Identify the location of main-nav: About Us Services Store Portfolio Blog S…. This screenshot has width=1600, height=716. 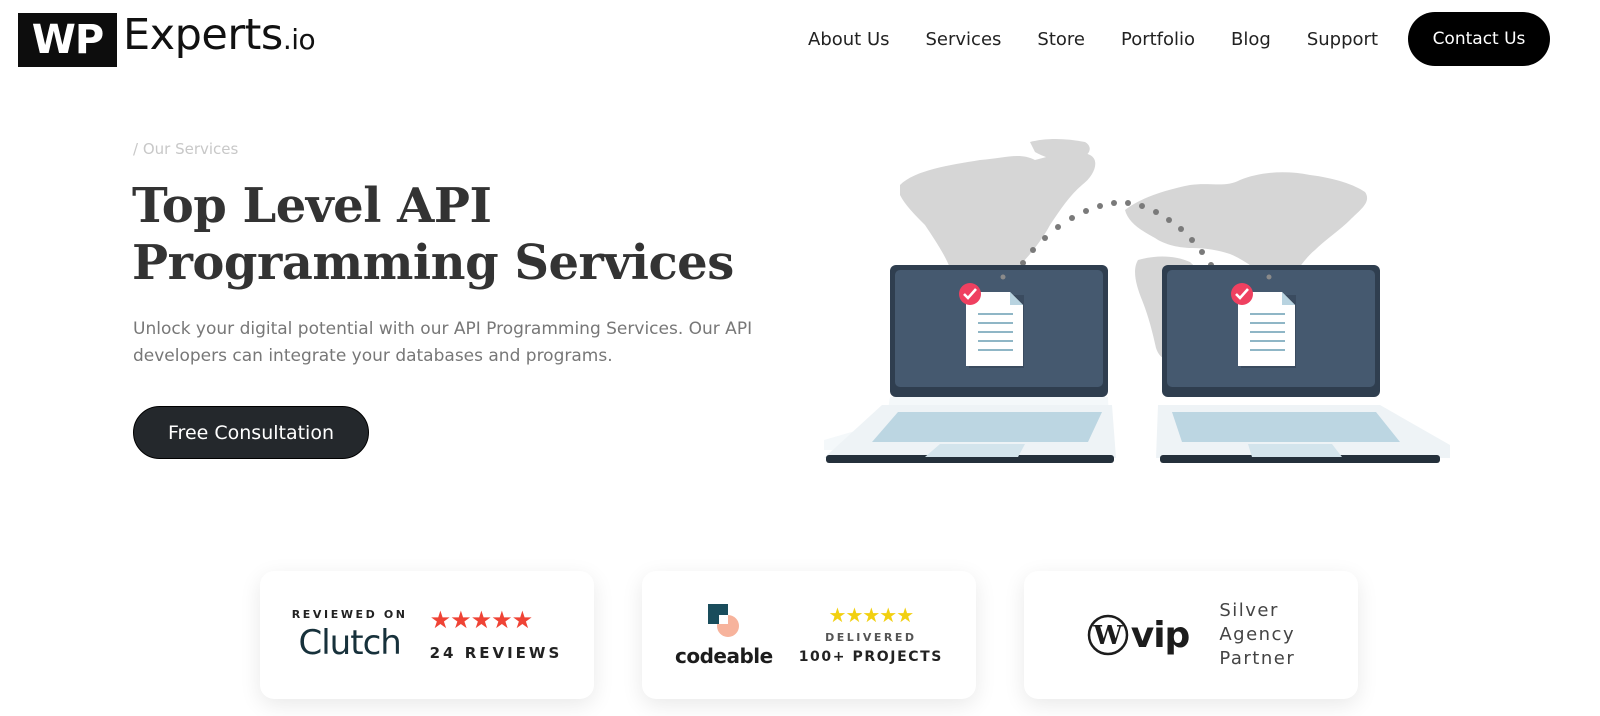
(1179, 39).